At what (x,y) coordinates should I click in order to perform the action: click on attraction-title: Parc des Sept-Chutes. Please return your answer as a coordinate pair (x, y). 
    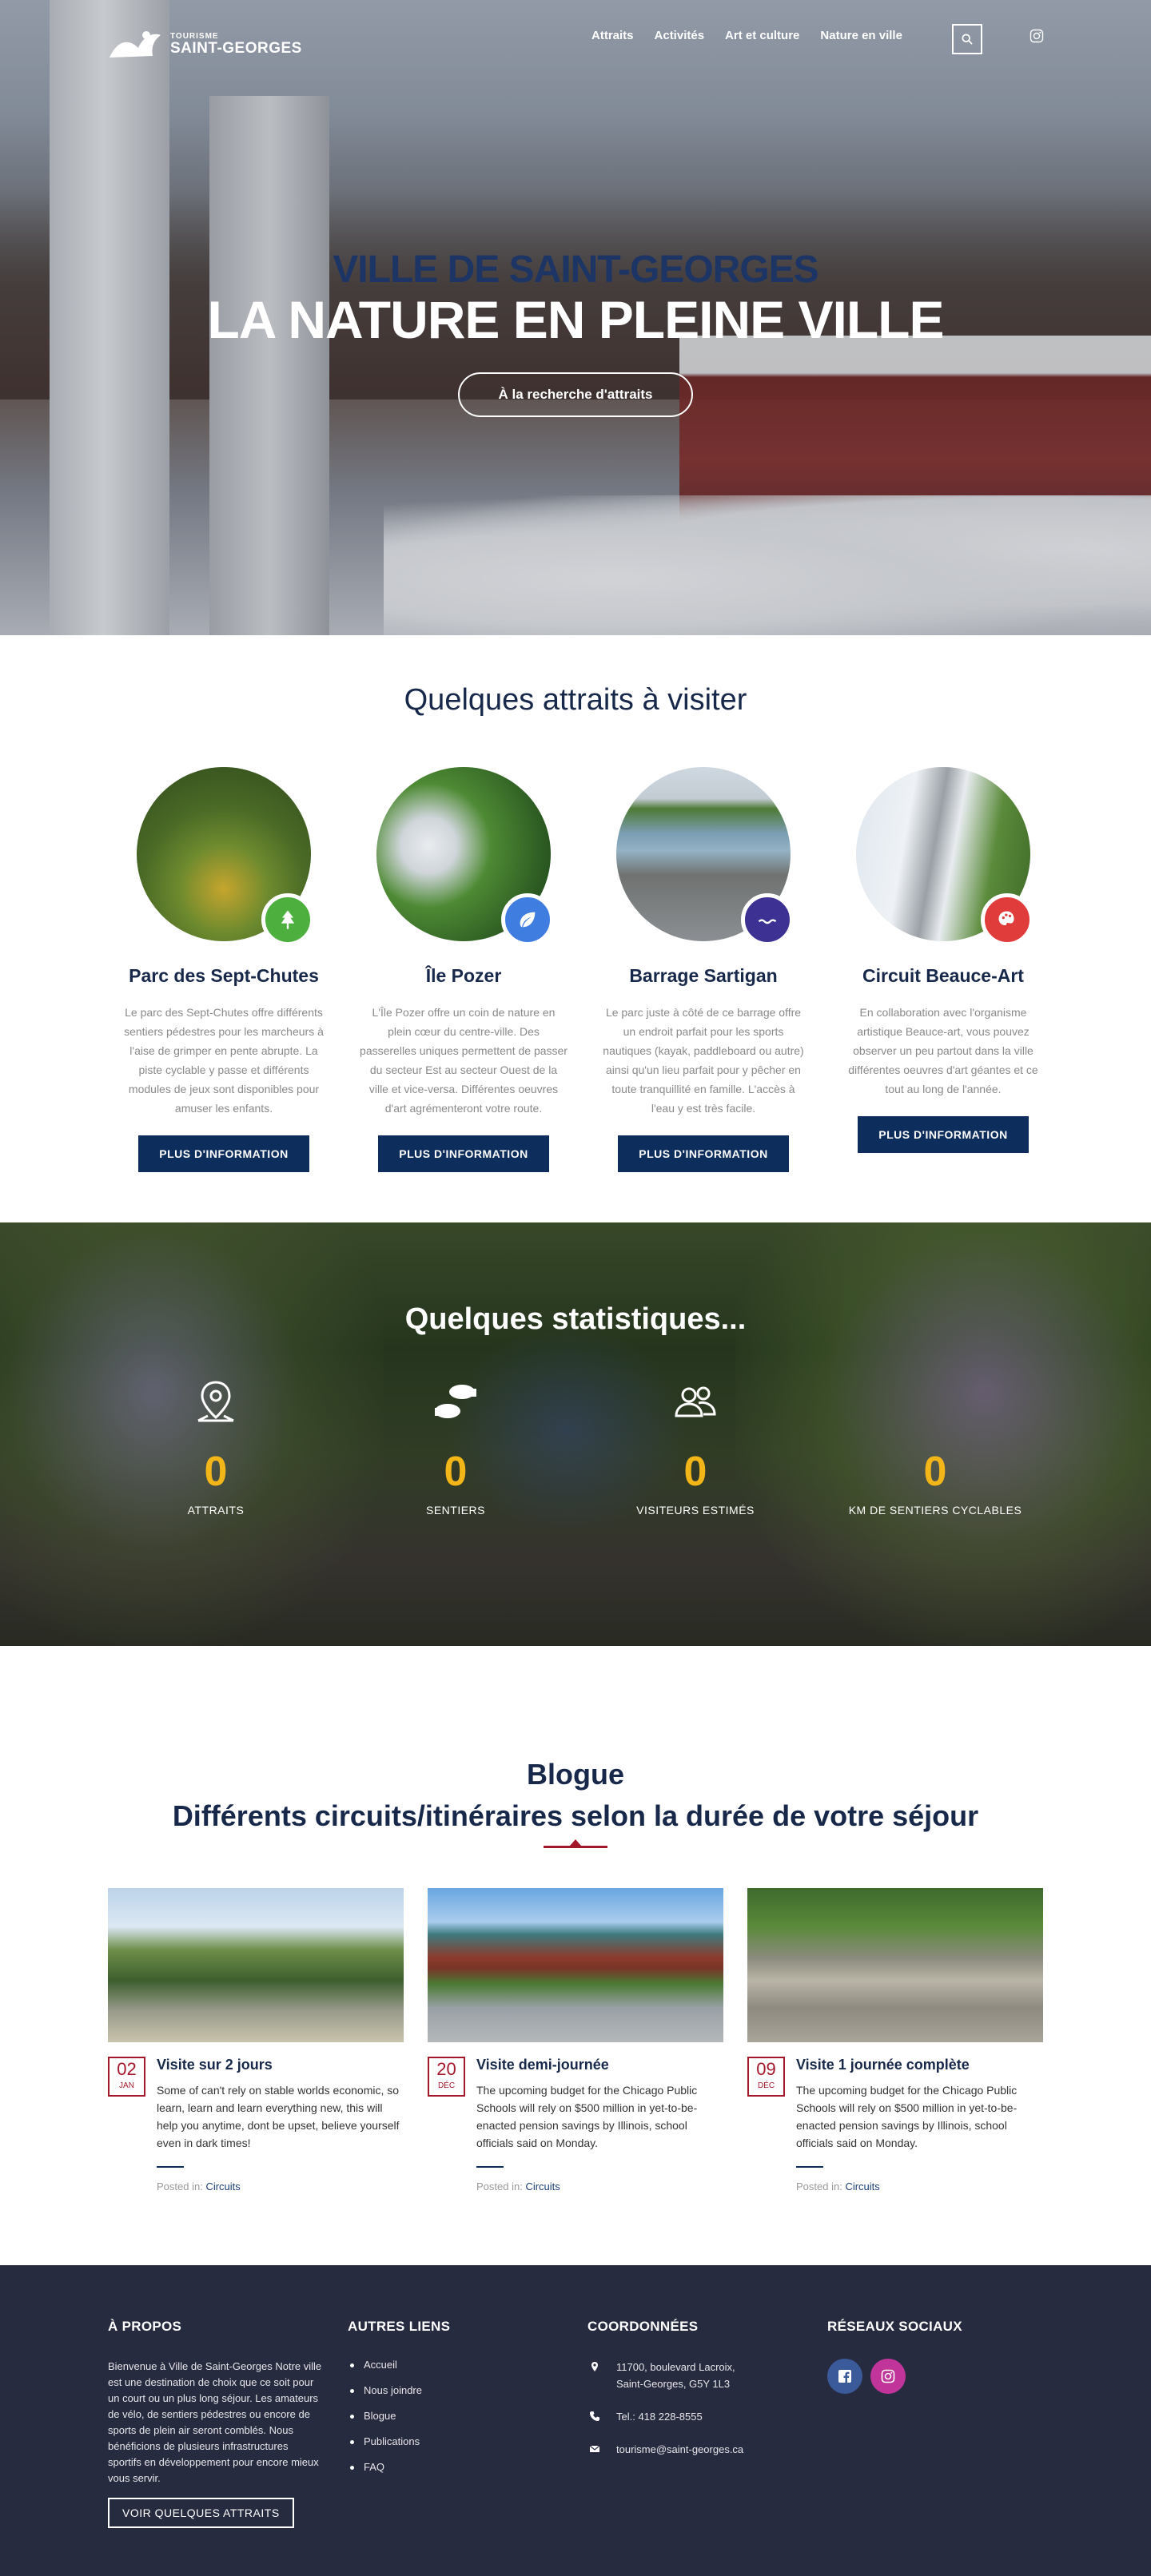
    Looking at the image, I should click on (224, 975).